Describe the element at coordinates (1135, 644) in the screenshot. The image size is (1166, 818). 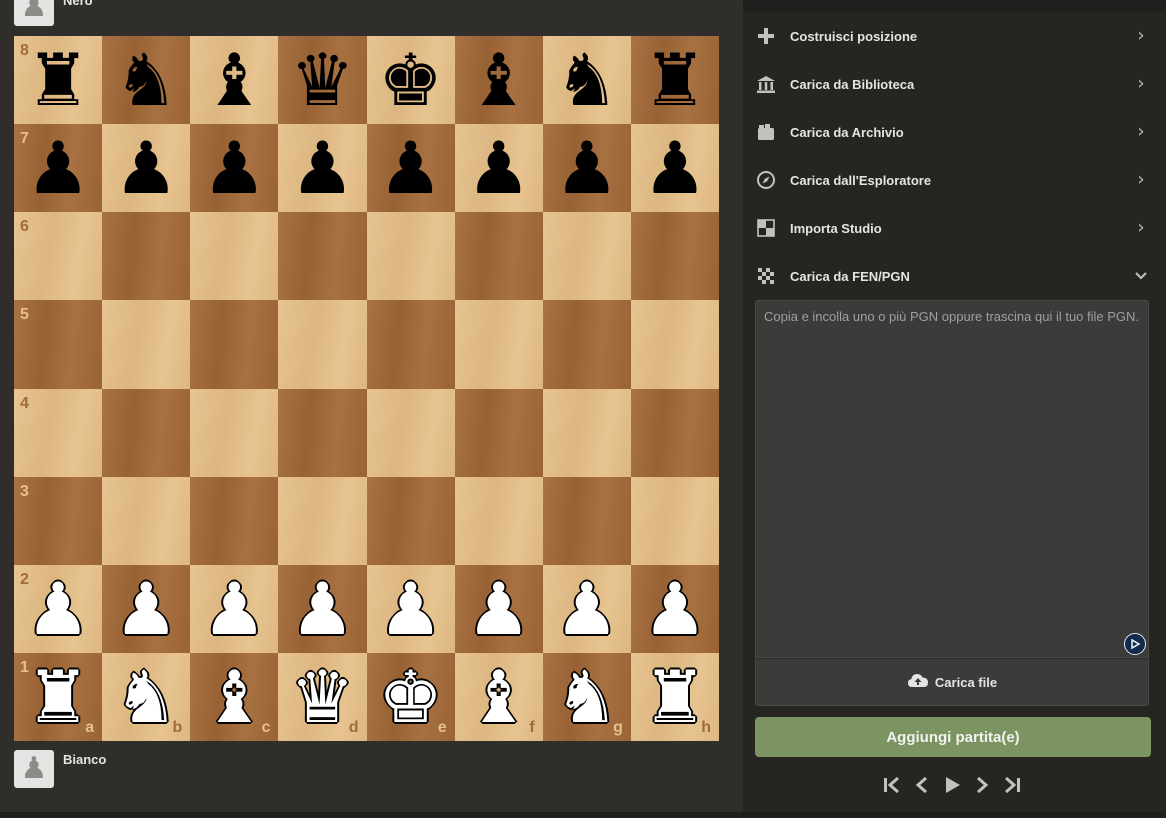
I see `assistant-badge-icon` at that location.